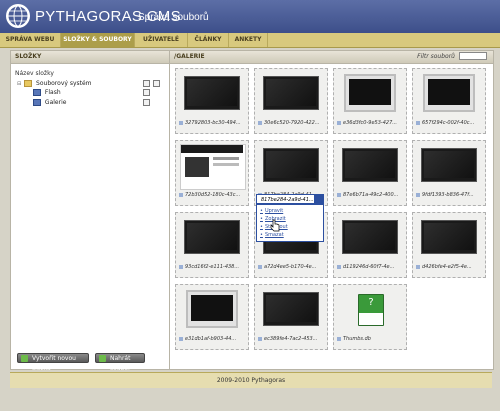 This screenshot has width=500, height=411. Describe the element at coordinates (272, 235) in the screenshot. I see `menu-item-delete: Smazat` at that location.